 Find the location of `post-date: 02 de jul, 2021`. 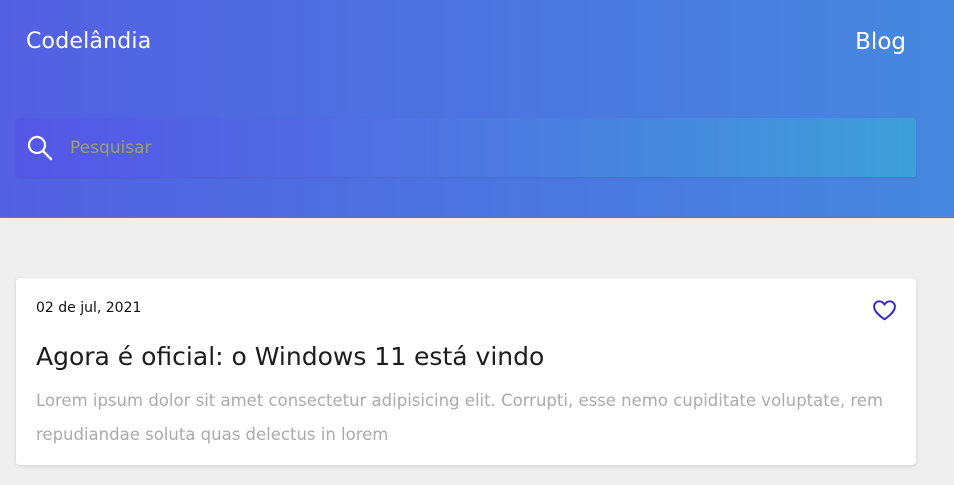

post-date: 02 de jul, 2021 is located at coordinates (89, 308).